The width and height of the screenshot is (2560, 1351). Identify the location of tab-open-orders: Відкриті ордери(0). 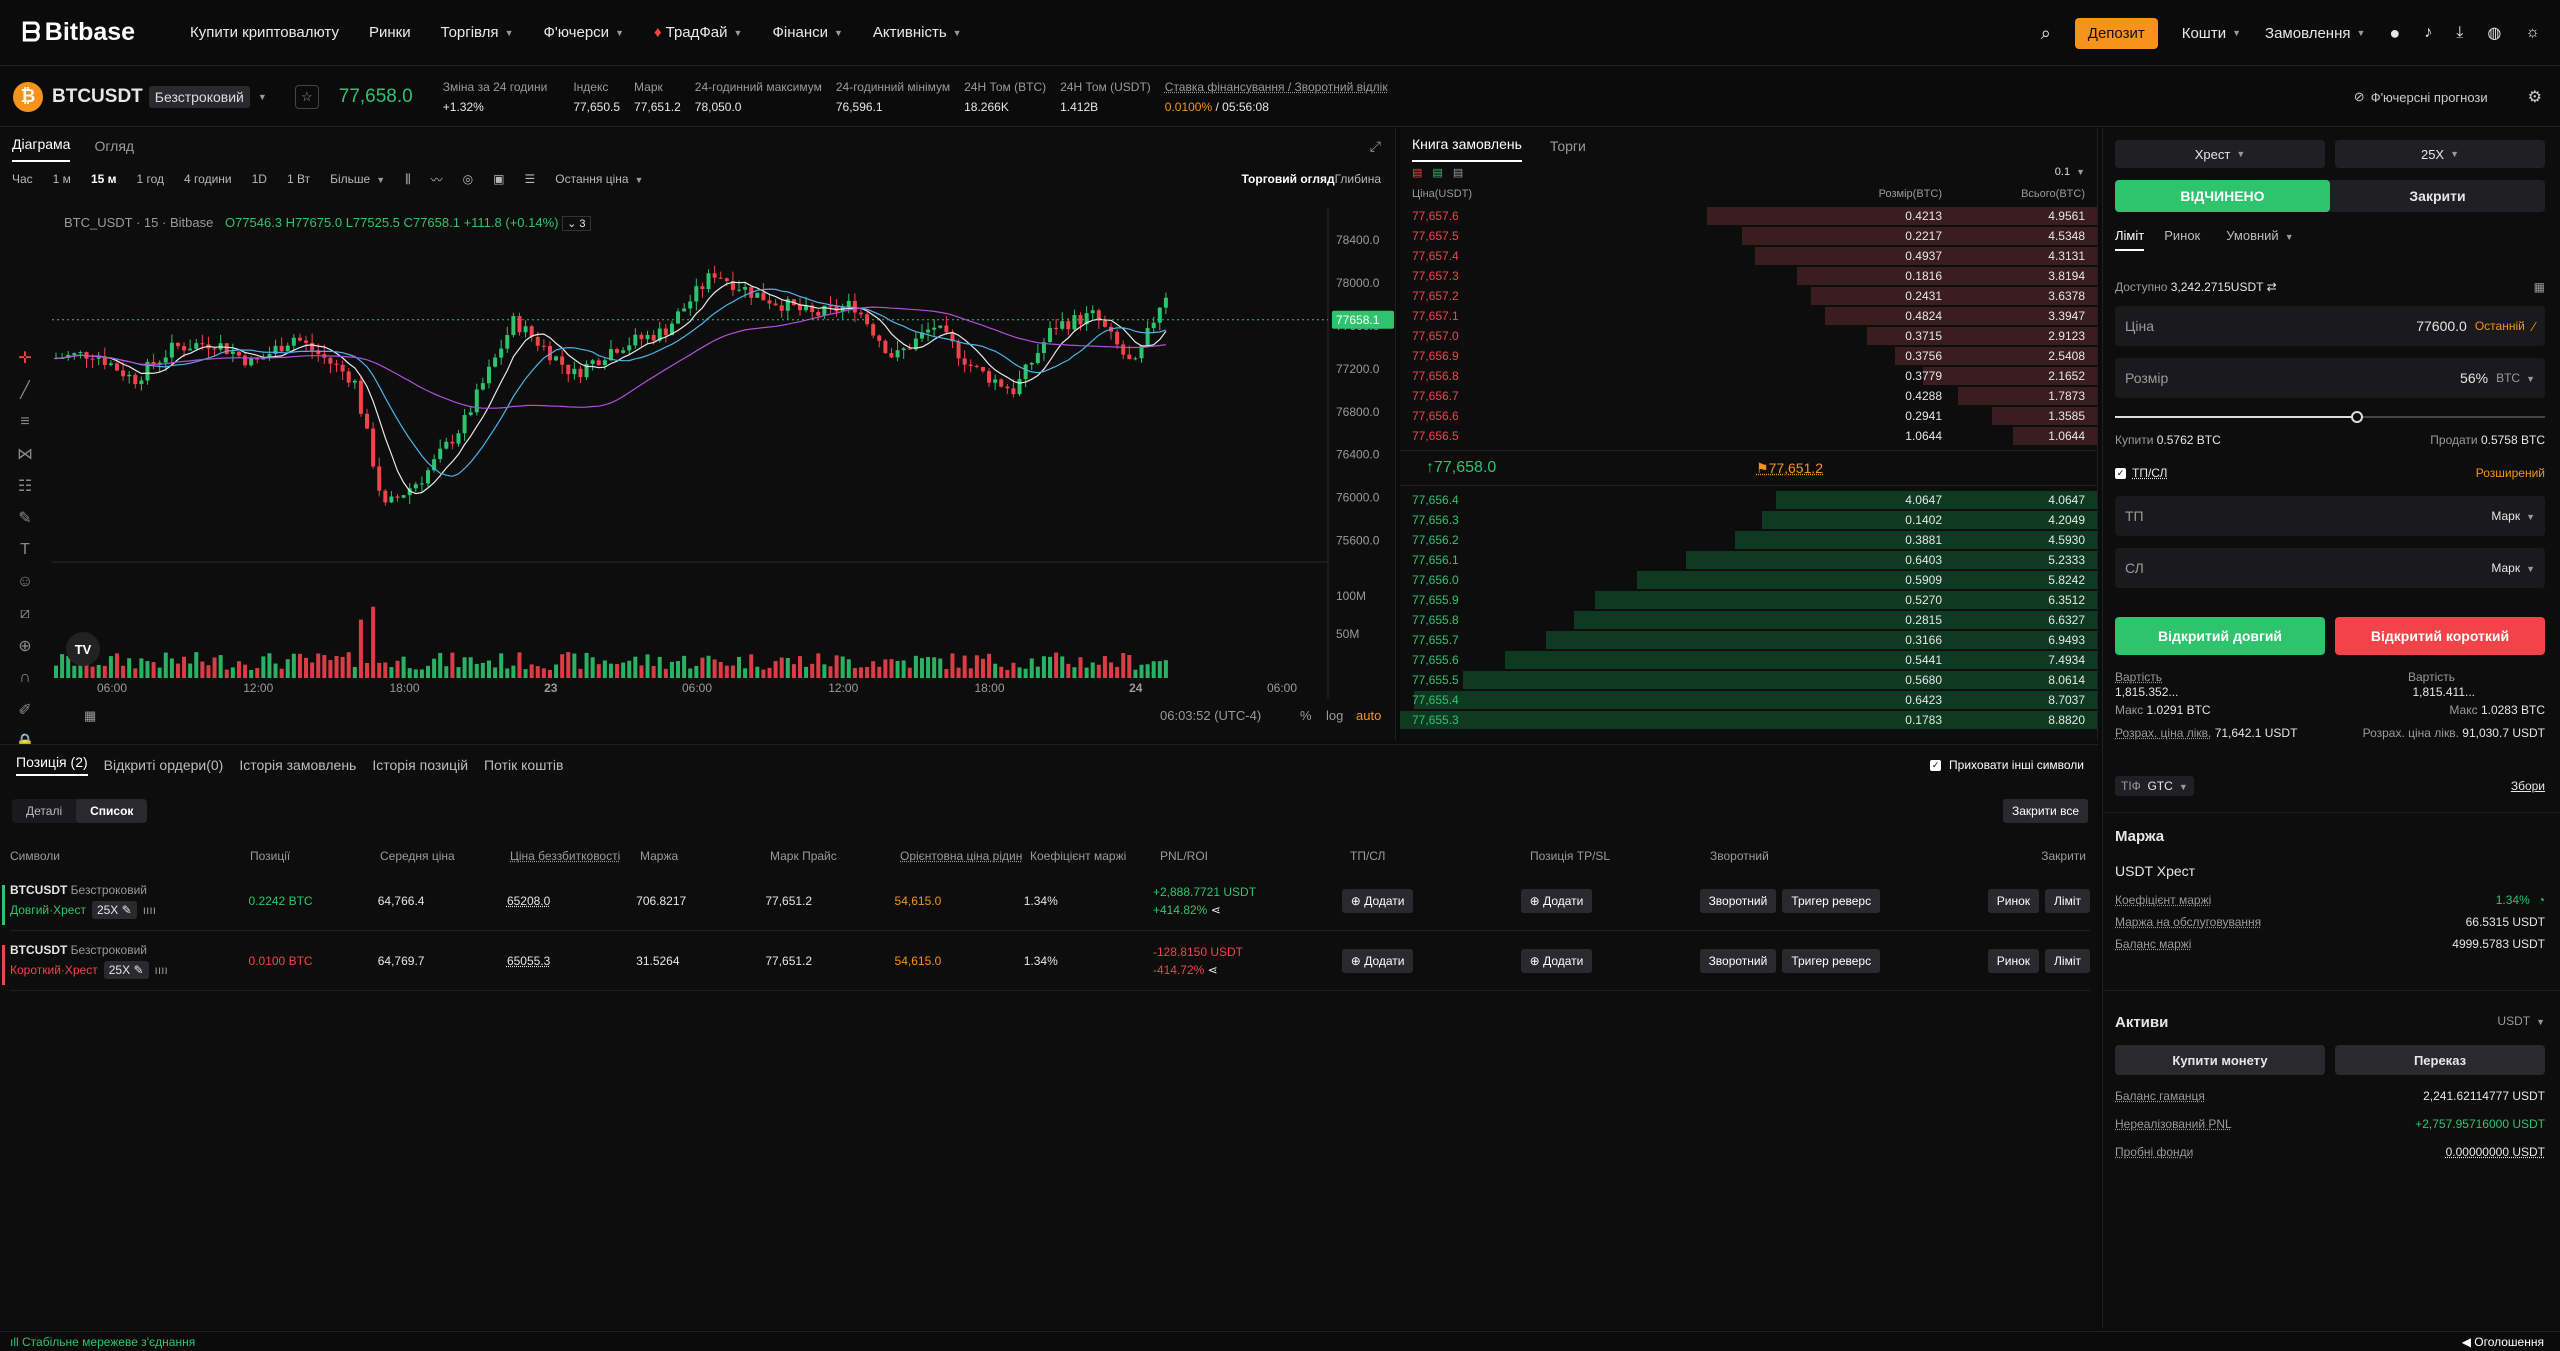
(164, 765).